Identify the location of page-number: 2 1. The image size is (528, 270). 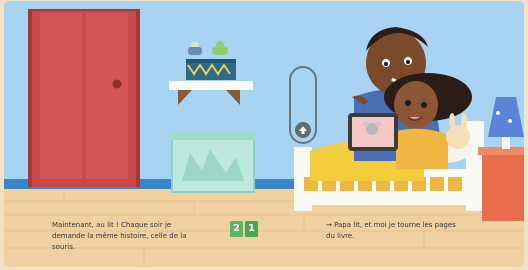
(244, 229).